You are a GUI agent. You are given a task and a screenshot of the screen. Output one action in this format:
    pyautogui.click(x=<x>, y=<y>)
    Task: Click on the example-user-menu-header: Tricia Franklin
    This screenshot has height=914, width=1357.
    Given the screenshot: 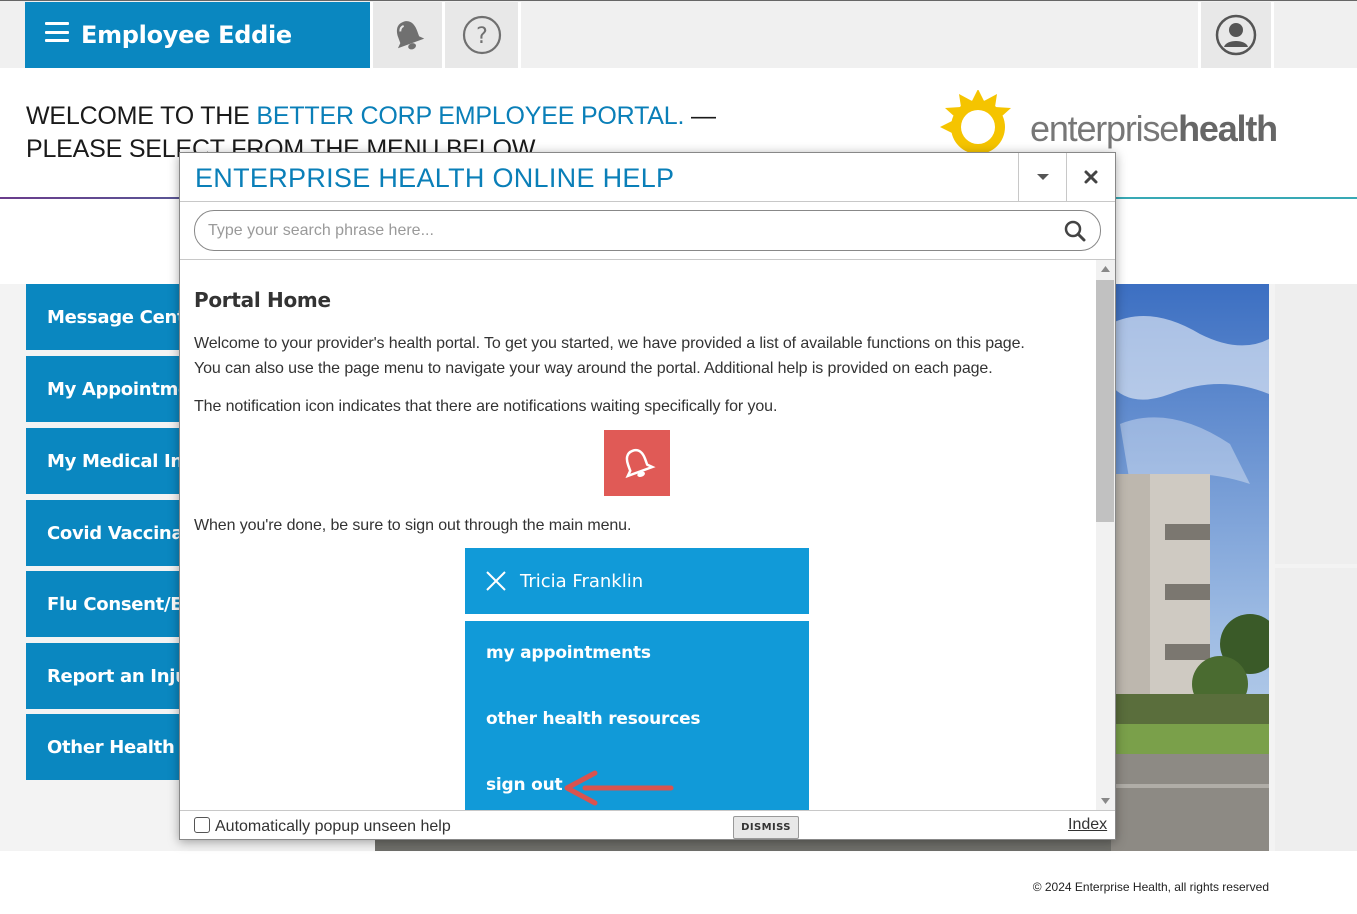 What is the action you would take?
    pyautogui.click(x=637, y=581)
    